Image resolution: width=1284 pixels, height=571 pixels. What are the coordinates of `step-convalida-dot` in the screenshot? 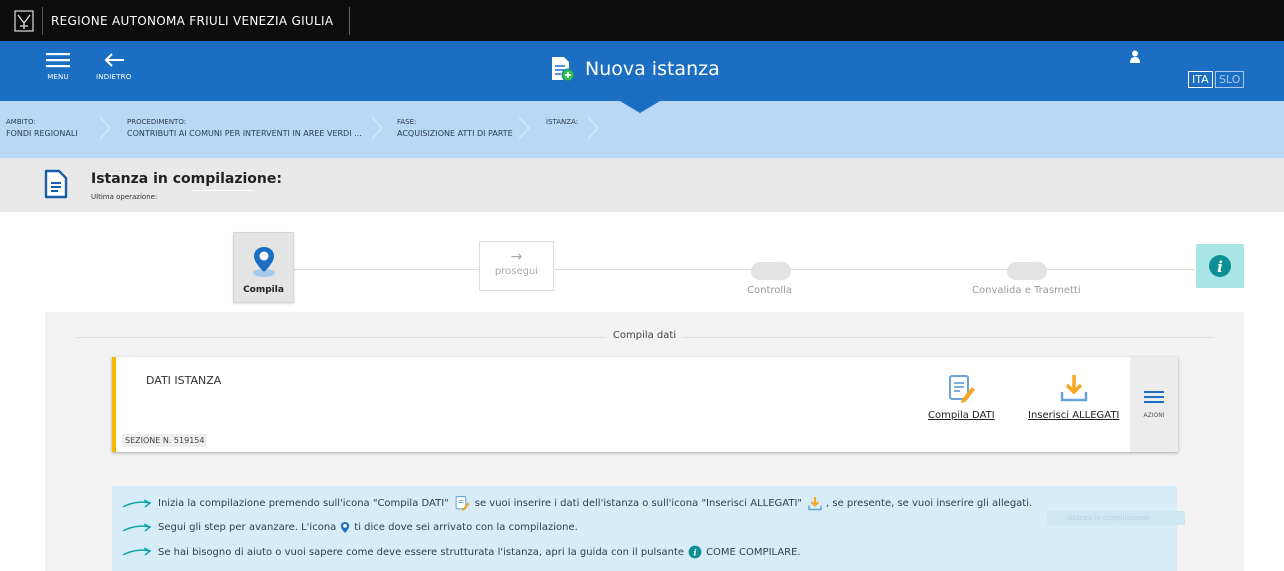 It's located at (1027, 271).